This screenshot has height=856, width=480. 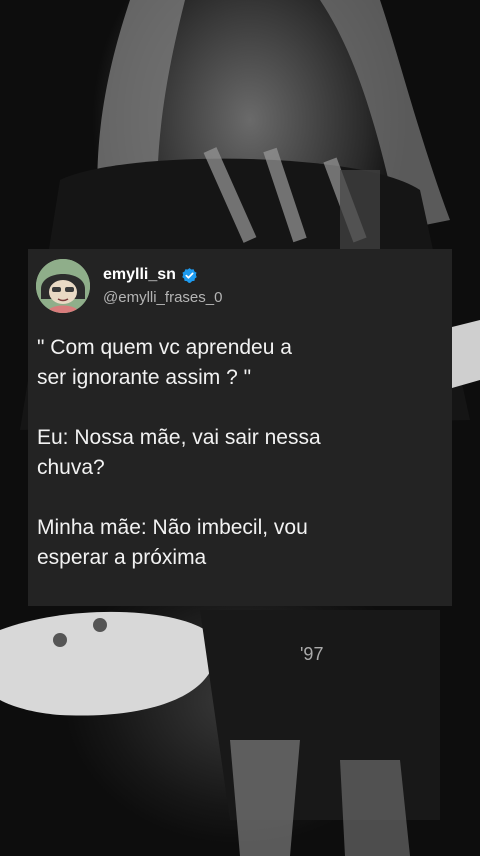 What do you see at coordinates (162, 286) in the screenshot?
I see `user-names: emylli_sn @emylli_frases_0` at bounding box center [162, 286].